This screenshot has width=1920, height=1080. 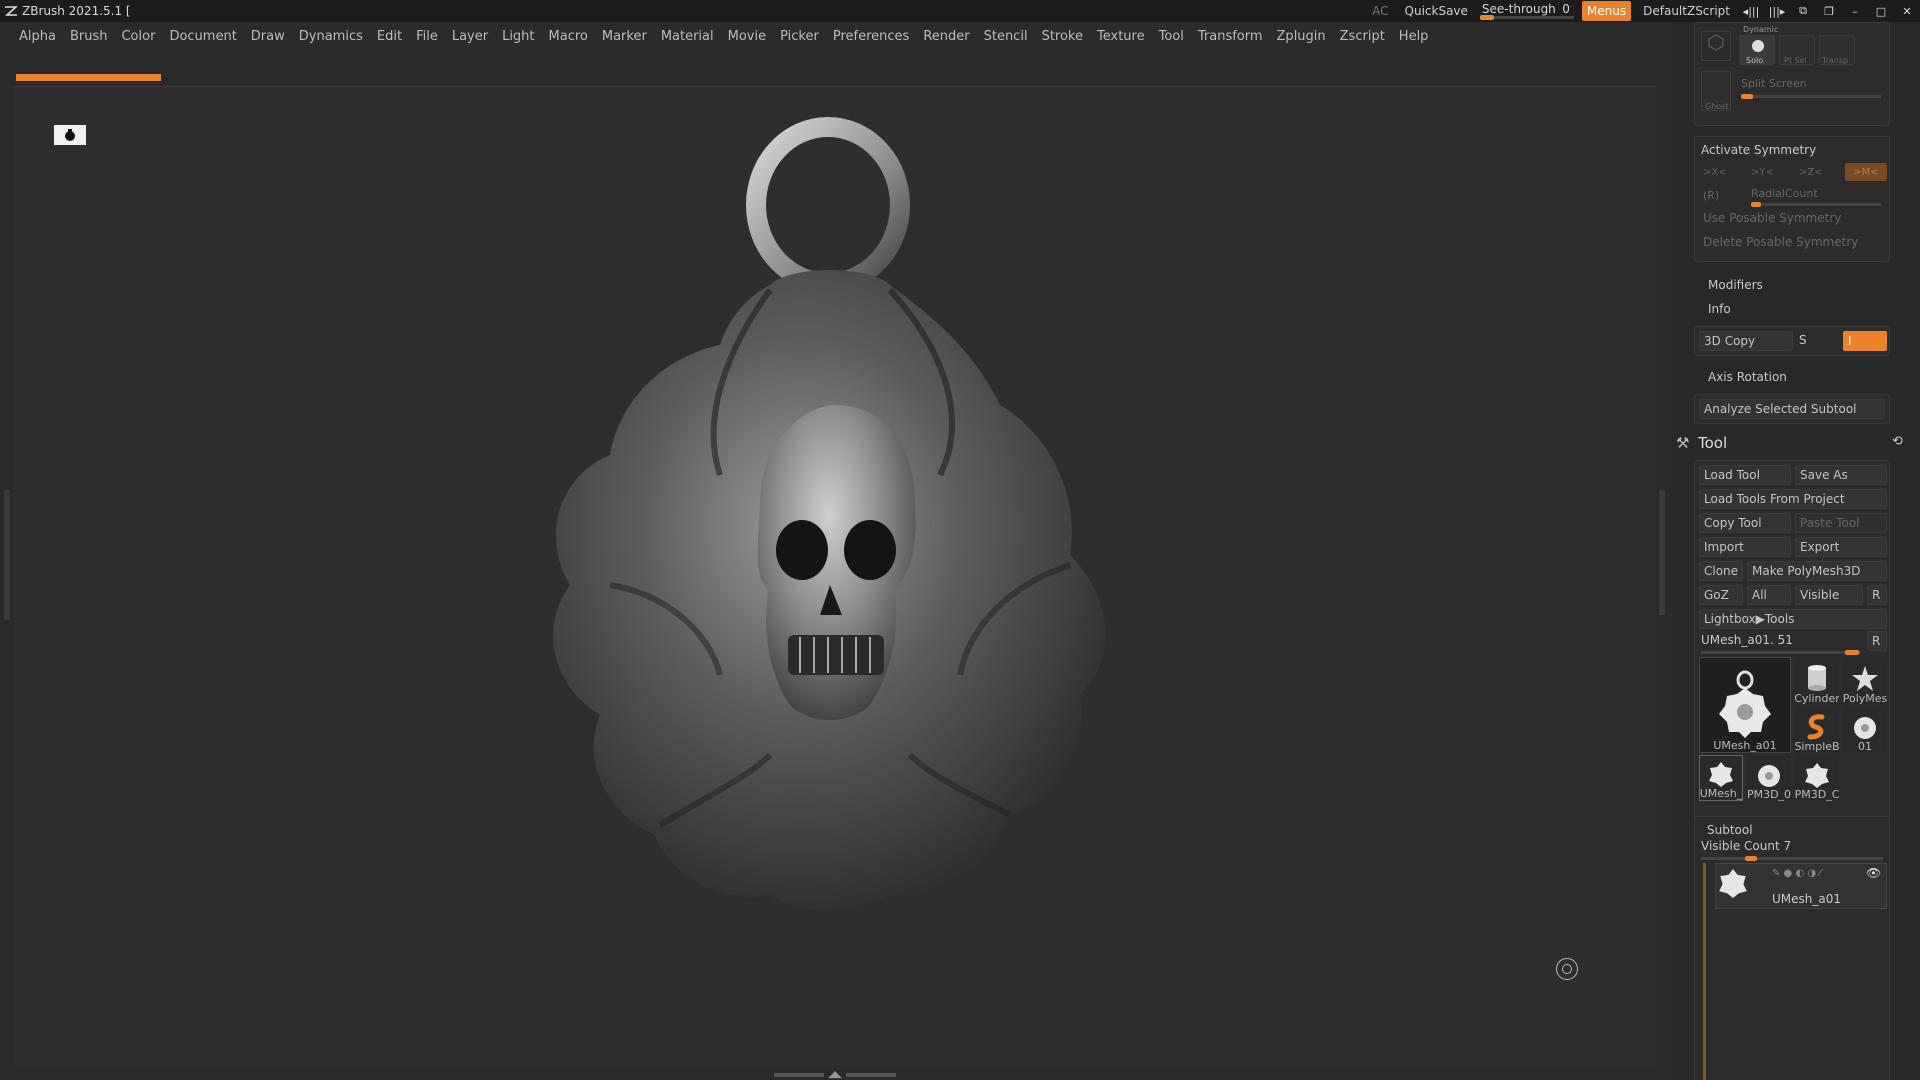 I want to click on activate-symmetry-label: Activate Symmetry, so click(x=1758, y=150).